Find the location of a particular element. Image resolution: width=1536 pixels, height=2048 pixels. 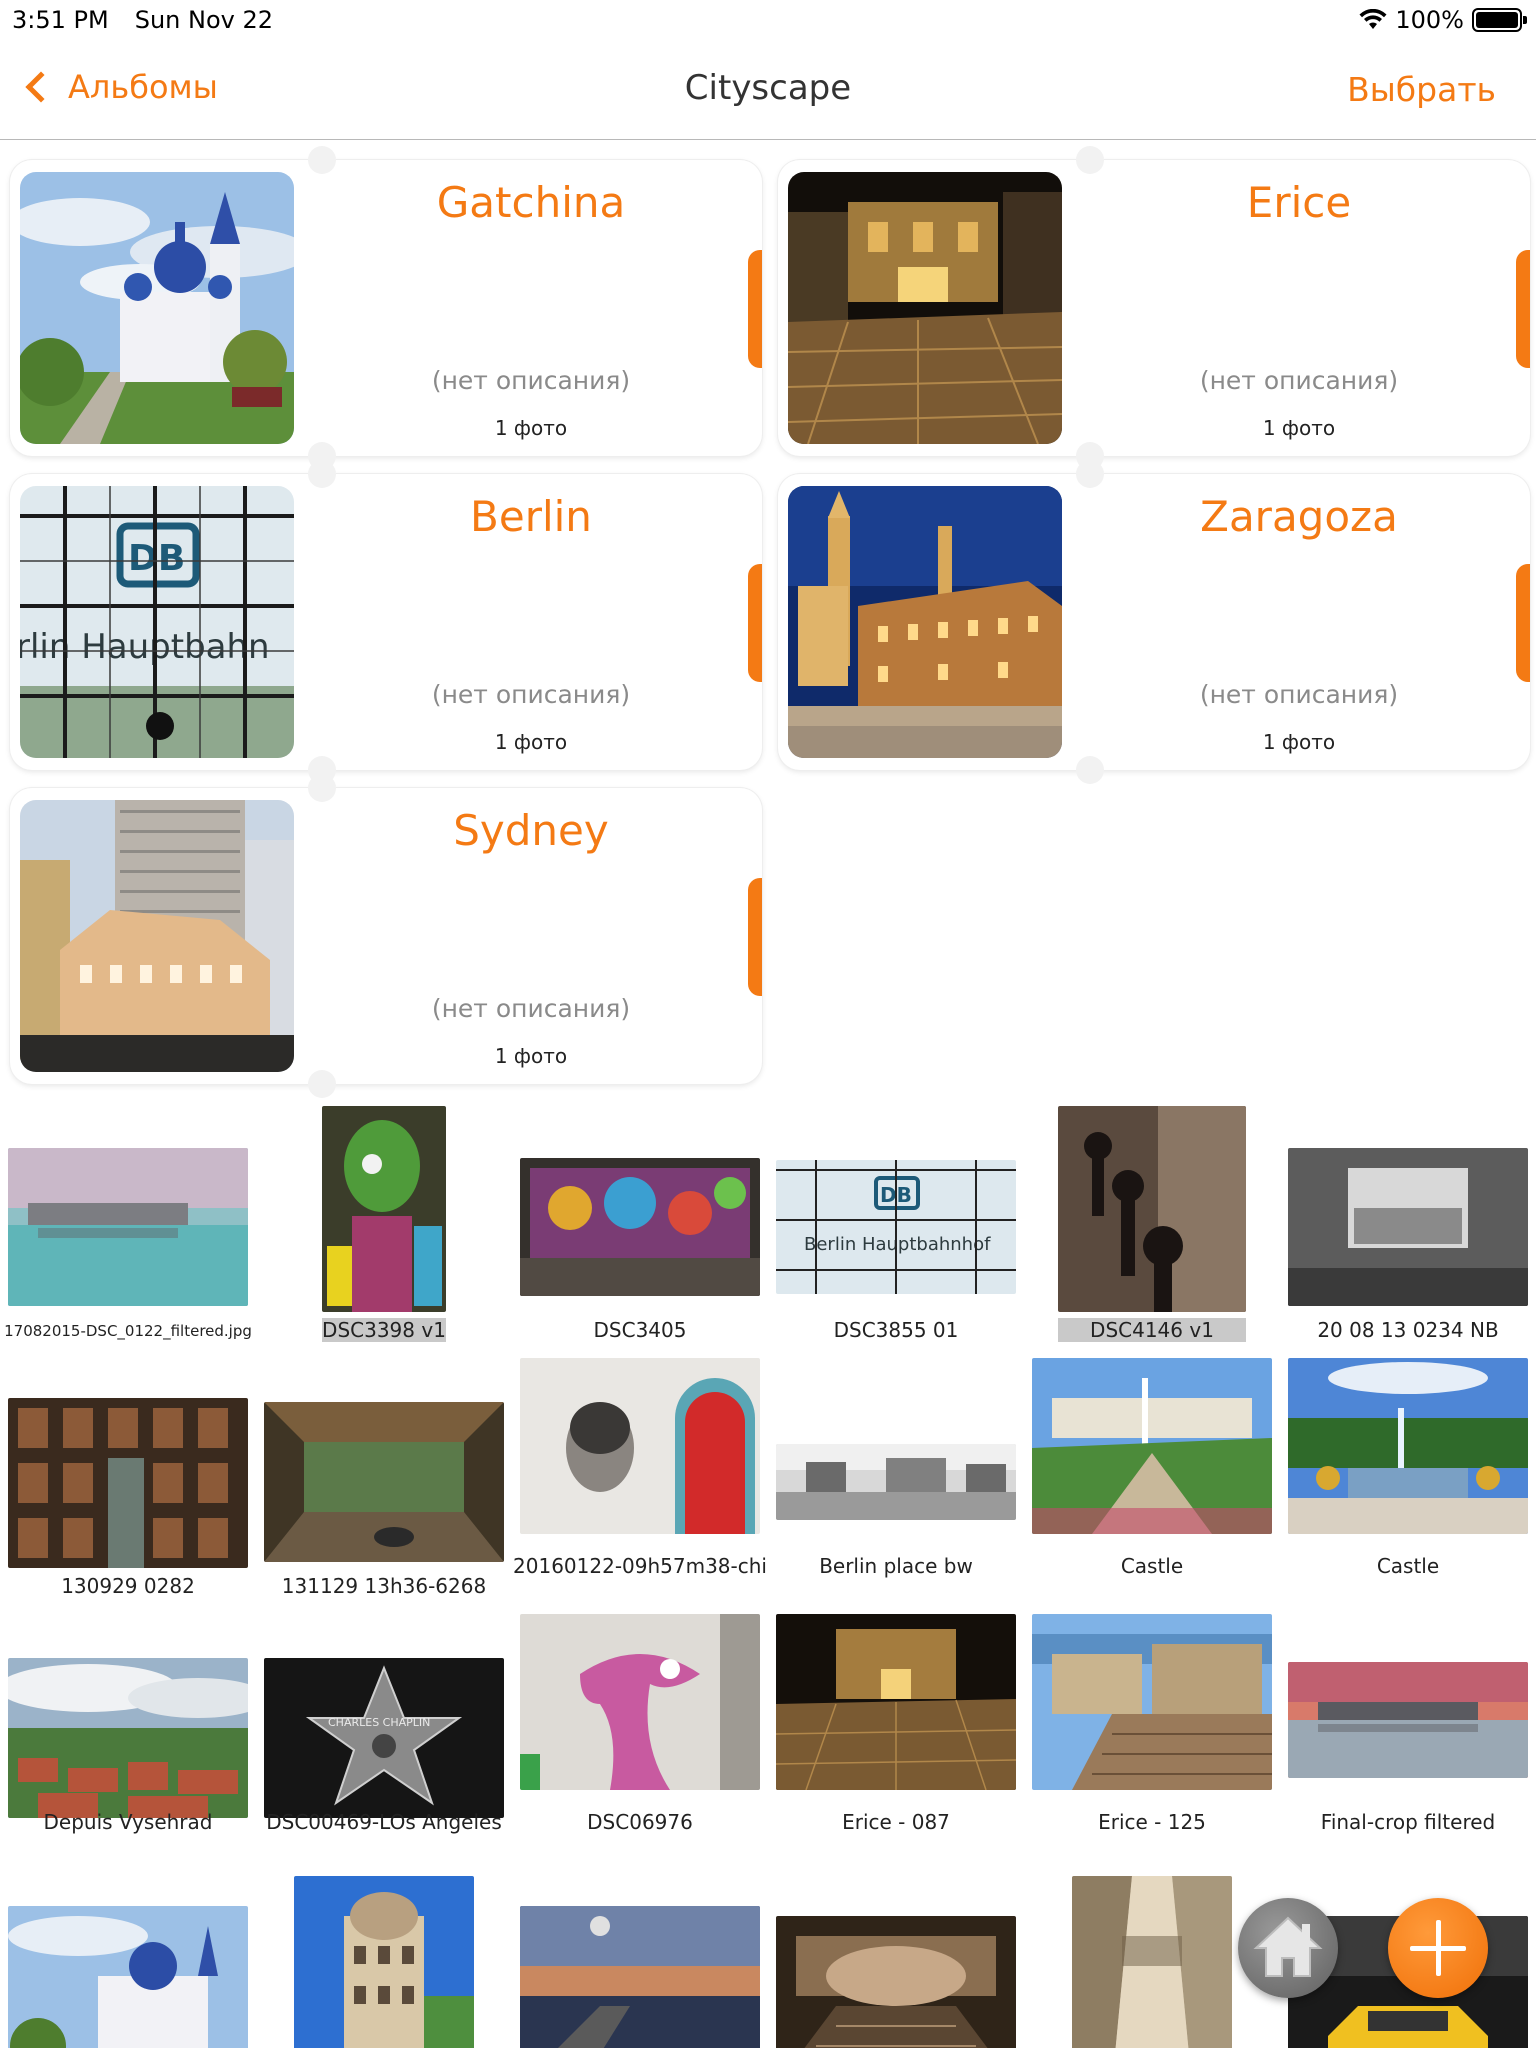

navigation-bar: Альбомы Cityscape Выбрать is located at coordinates (768, 90).